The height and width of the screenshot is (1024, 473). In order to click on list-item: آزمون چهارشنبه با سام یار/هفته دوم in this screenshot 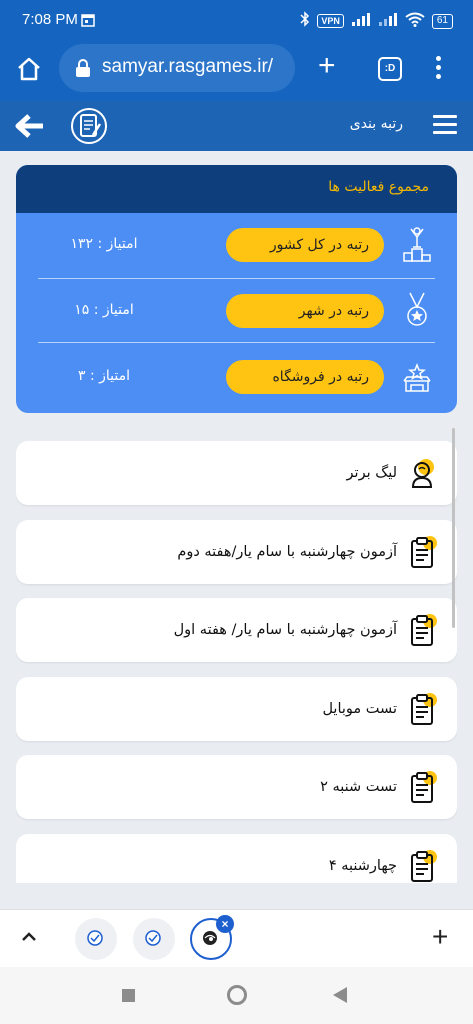, I will do `click(236, 552)`.